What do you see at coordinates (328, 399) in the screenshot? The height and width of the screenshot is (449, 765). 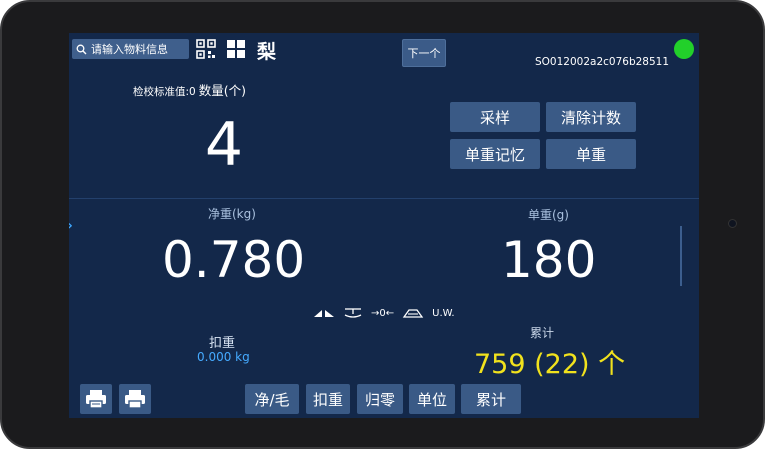 I see `tare-button: 扣重` at bounding box center [328, 399].